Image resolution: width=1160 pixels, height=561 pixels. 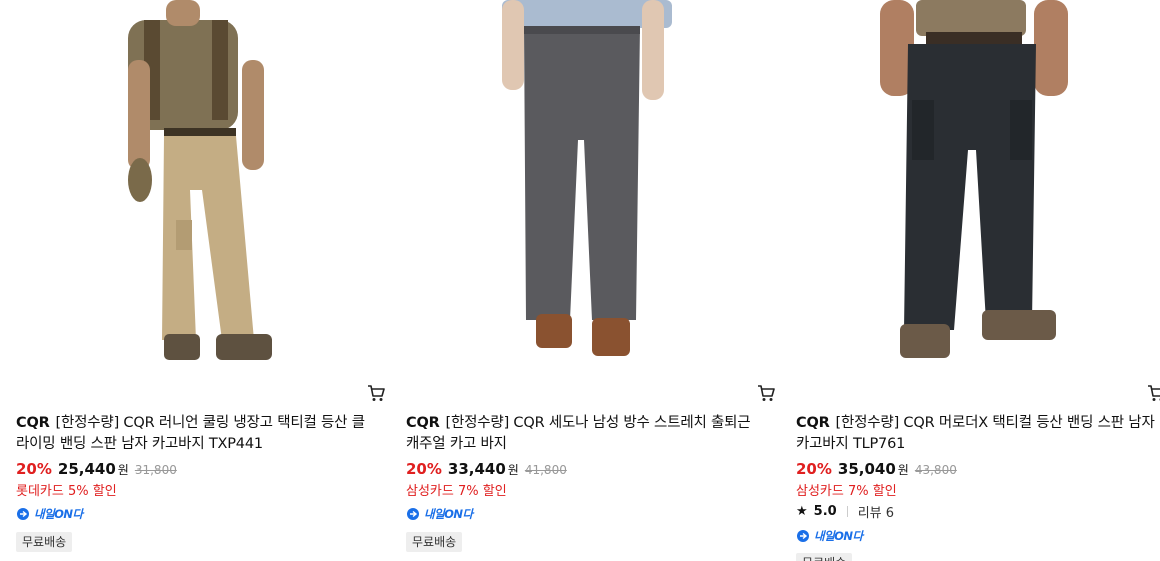 I want to click on price-row: 20% 33,440 원 41,800, so click(x=486, y=470).